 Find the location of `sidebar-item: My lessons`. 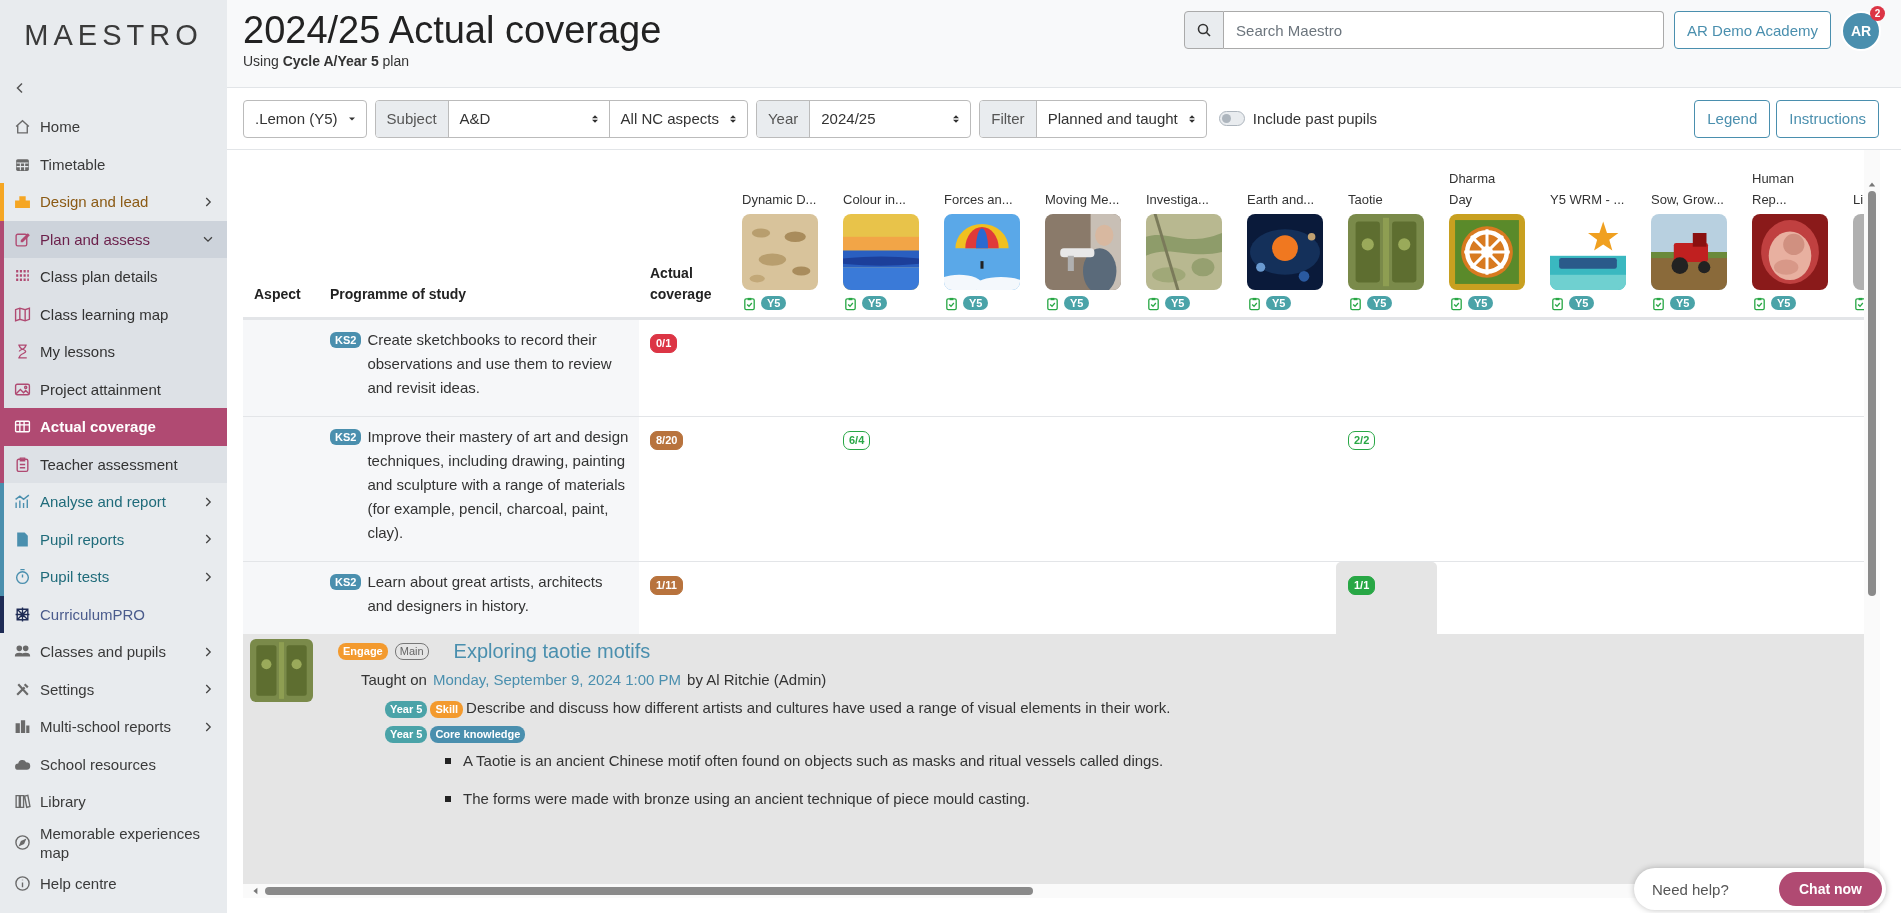

sidebar-item: My lessons is located at coordinates (113, 352).